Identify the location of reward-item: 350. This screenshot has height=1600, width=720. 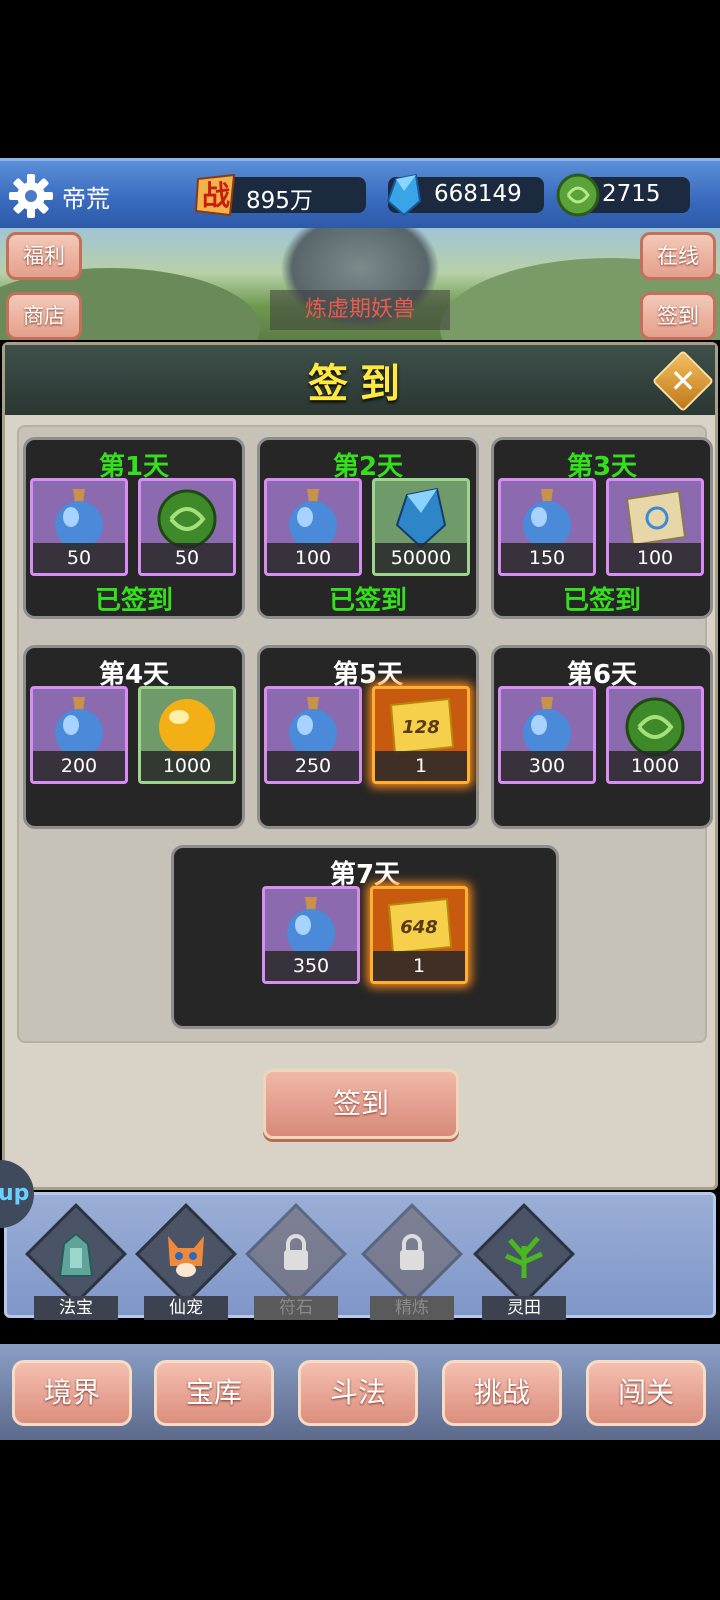
(311, 935).